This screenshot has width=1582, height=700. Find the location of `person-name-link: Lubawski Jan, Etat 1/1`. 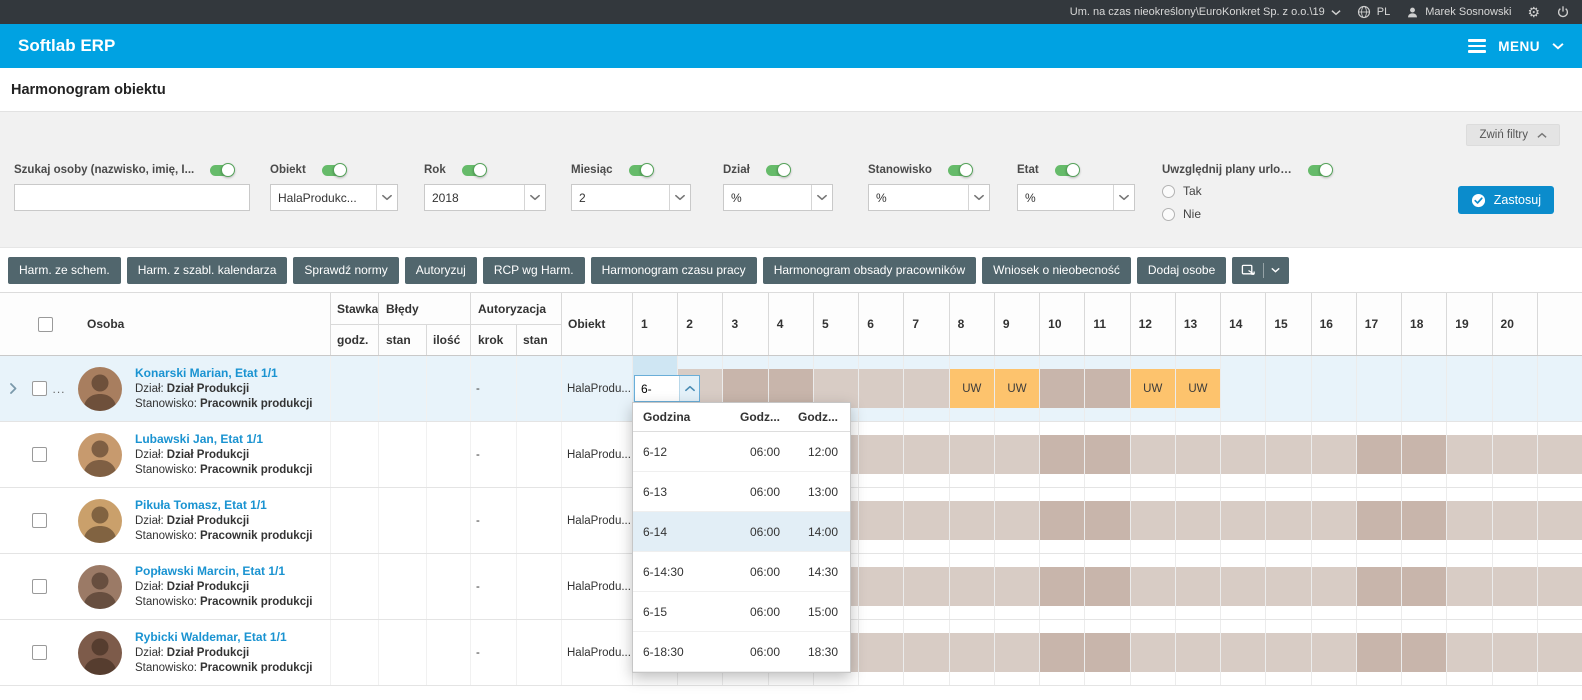

person-name-link: Lubawski Jan, Etat 1/1 is located at coordinates (224, 439).